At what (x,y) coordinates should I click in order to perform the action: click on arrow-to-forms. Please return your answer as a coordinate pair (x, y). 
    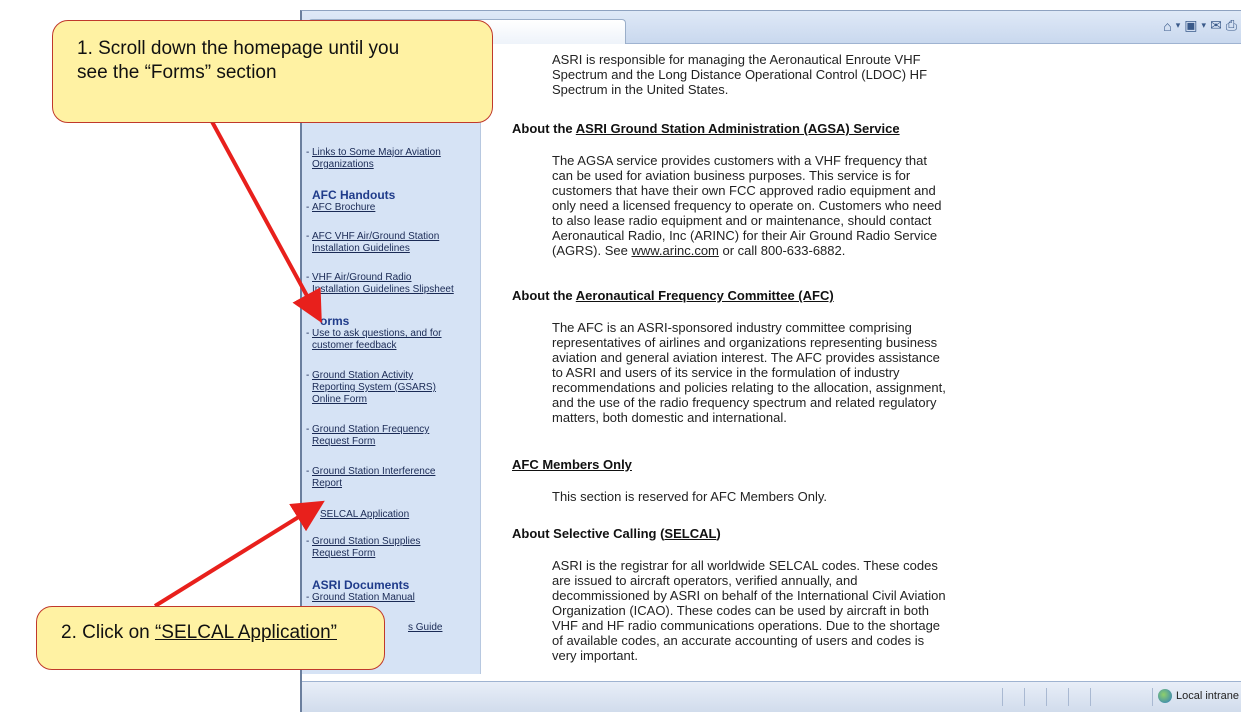
    Looking at the image, I should click on (265, 220).